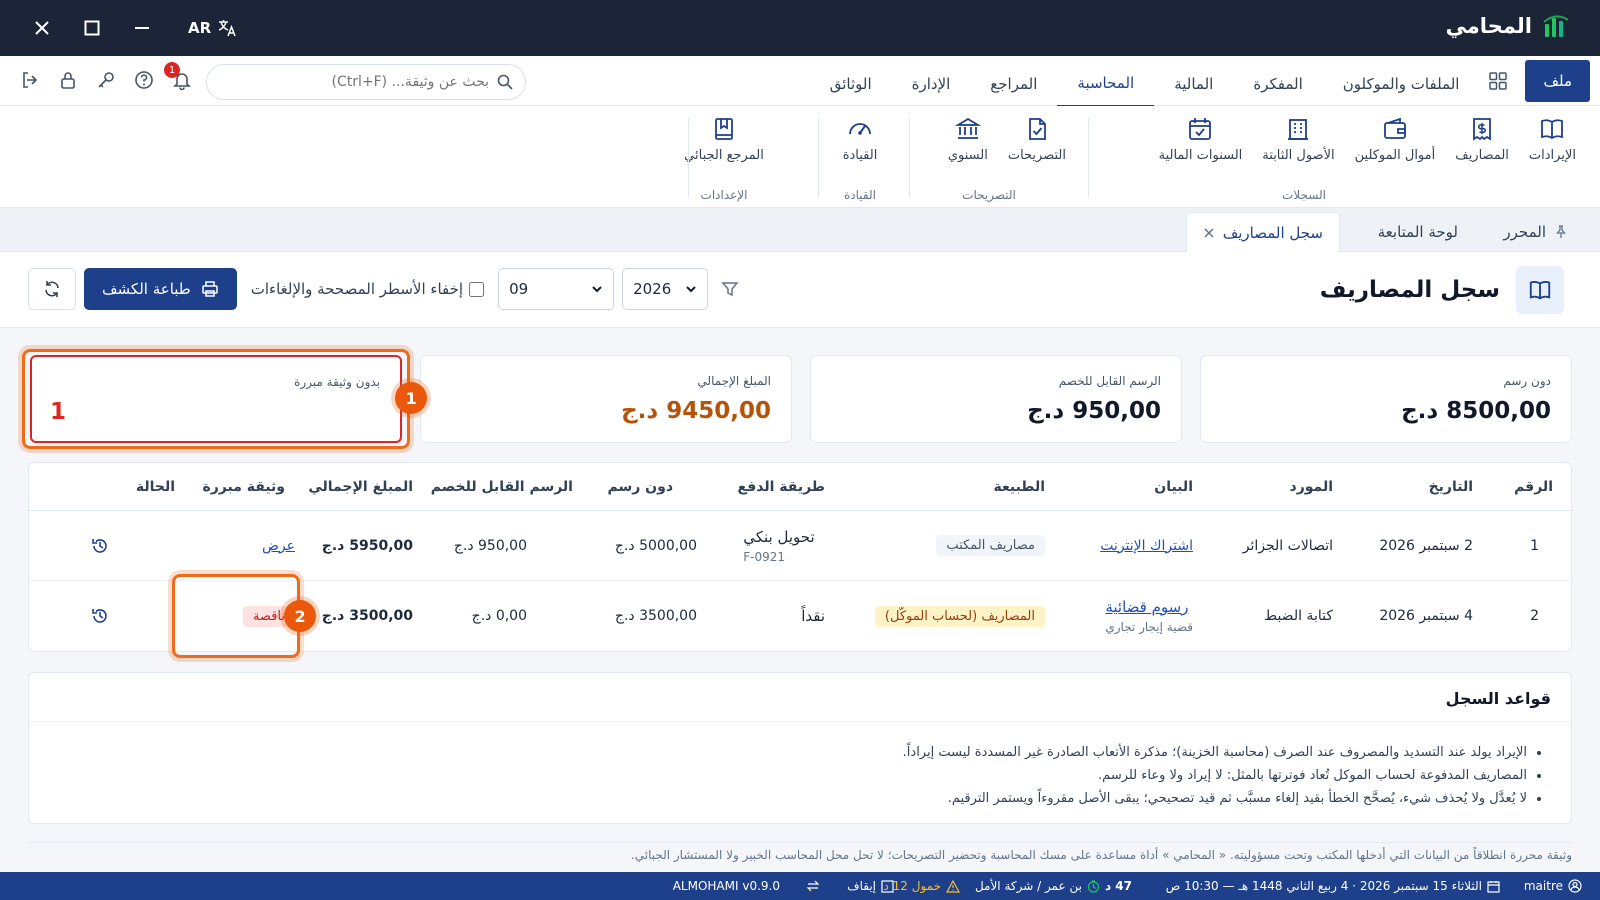 This screenshot has height=900, width=1600. I want to click on card-excluding-tax: دون رسم 8500,00 د.ج, so click(1386, 399).